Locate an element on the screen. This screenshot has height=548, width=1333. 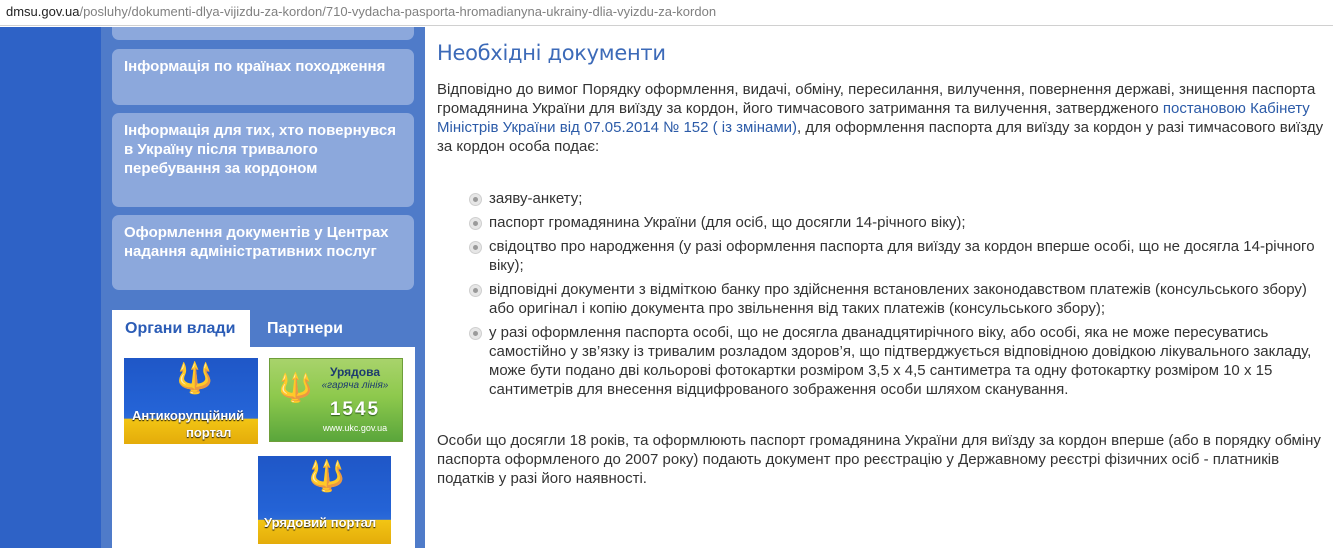
banner-label: портал is located at coordinates (209, 432).